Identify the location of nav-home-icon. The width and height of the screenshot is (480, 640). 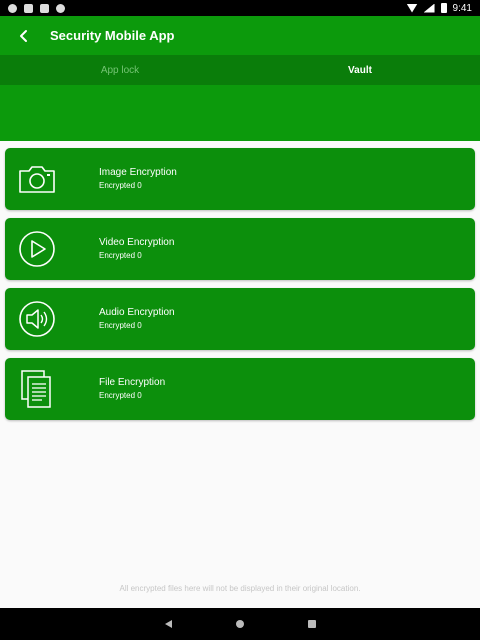
(239, 624).